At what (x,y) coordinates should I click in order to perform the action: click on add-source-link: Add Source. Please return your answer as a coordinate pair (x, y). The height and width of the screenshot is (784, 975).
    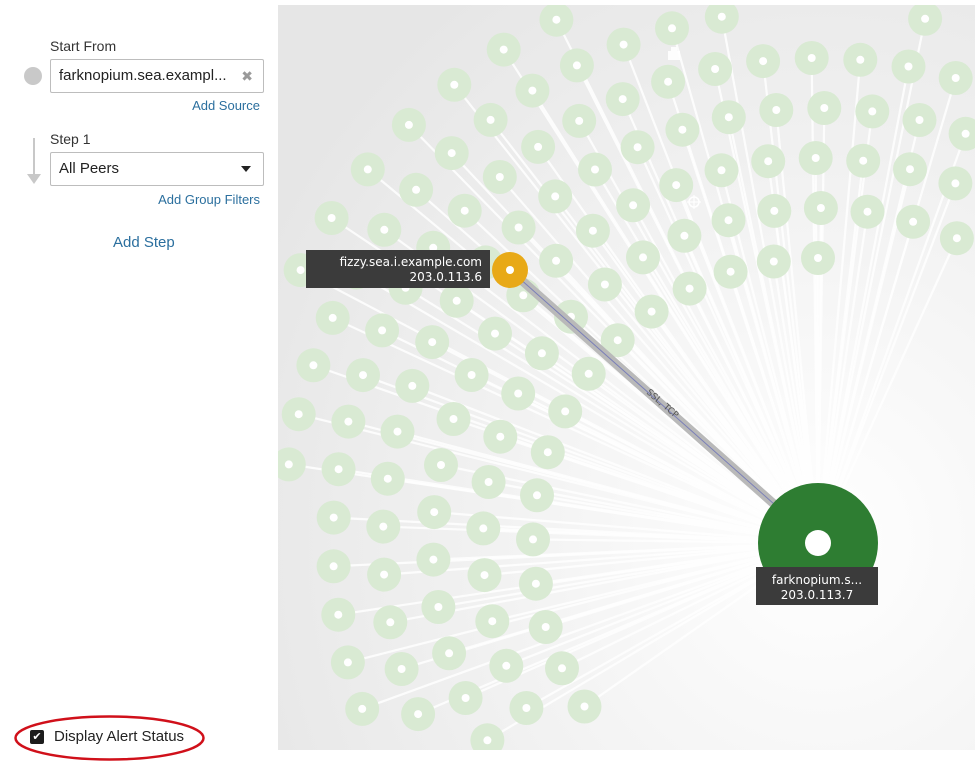
    Looking at the image, I should click on (226, 105).